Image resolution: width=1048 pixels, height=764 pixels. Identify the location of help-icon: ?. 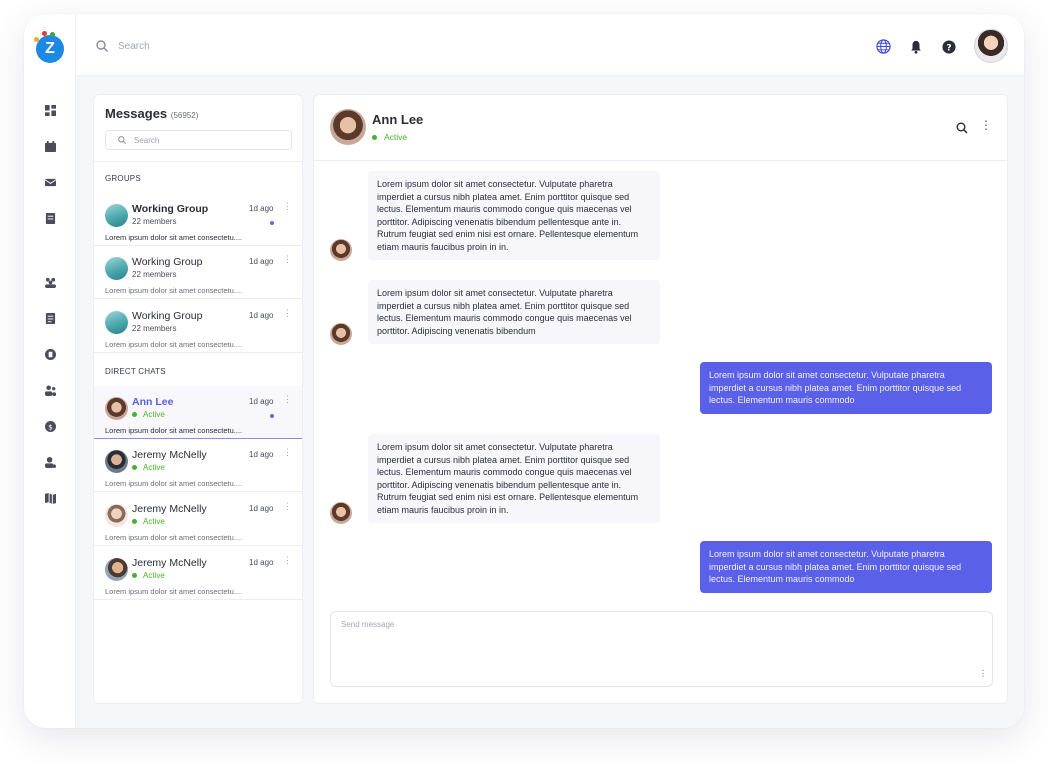
(948, 46).